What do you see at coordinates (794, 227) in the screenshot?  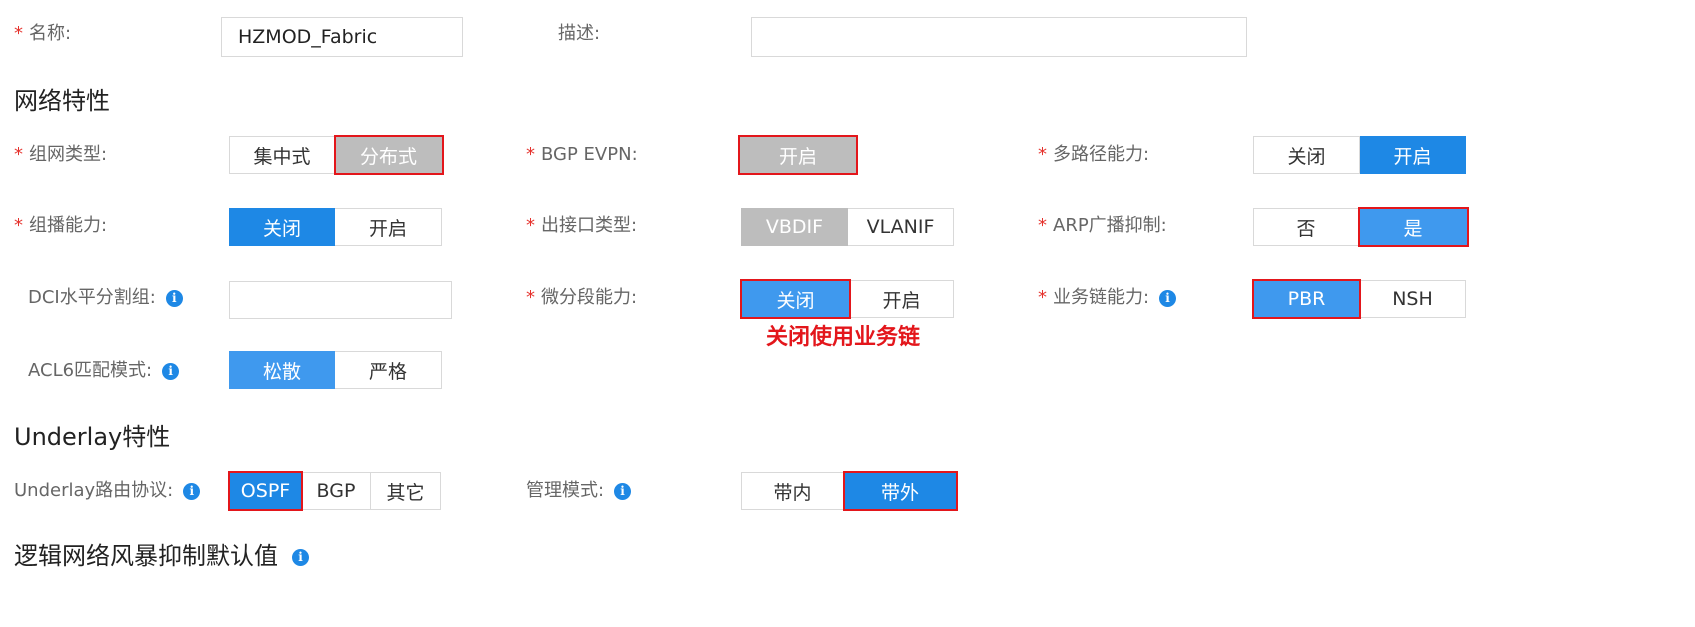 I see `option-vbdif: VBDIF` at bounding box center [794, 227].